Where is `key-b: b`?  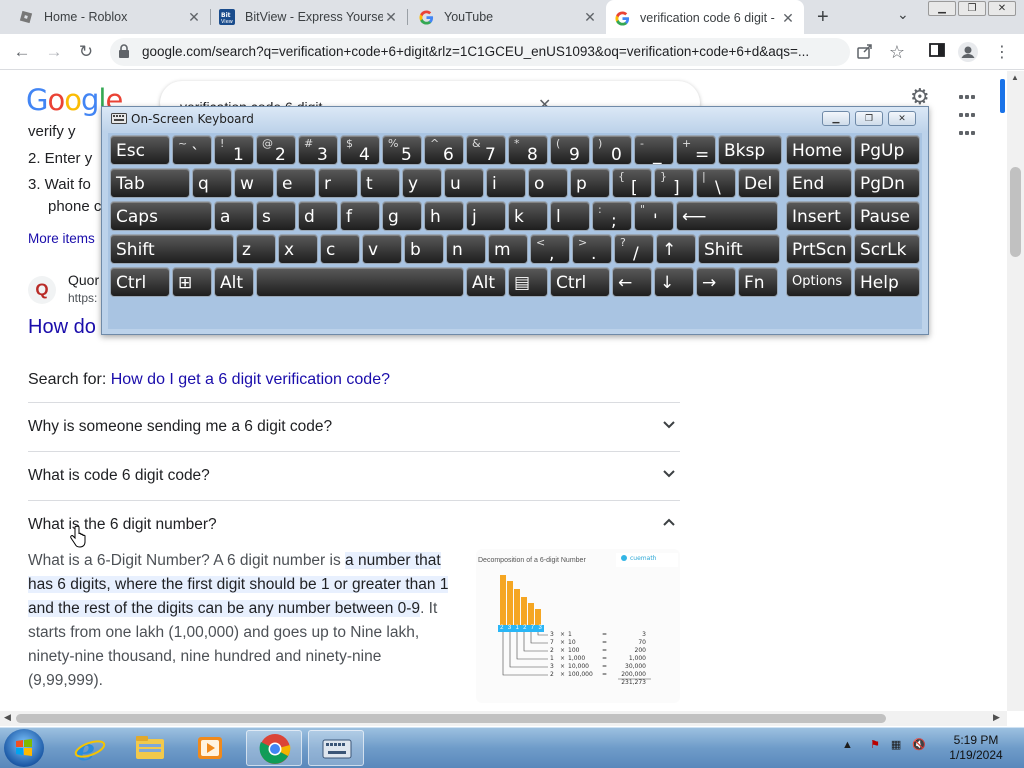
key-b: b is located at coordinates (424, 249).